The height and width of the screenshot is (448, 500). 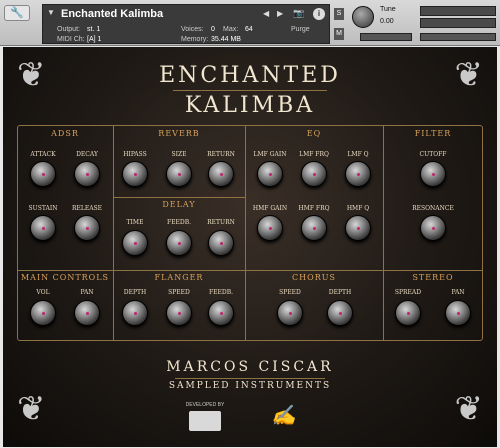 What do you see at coordinates (319, 14) in the screenshot?
I see `info-icon: i` at bounding box center [319, 14].